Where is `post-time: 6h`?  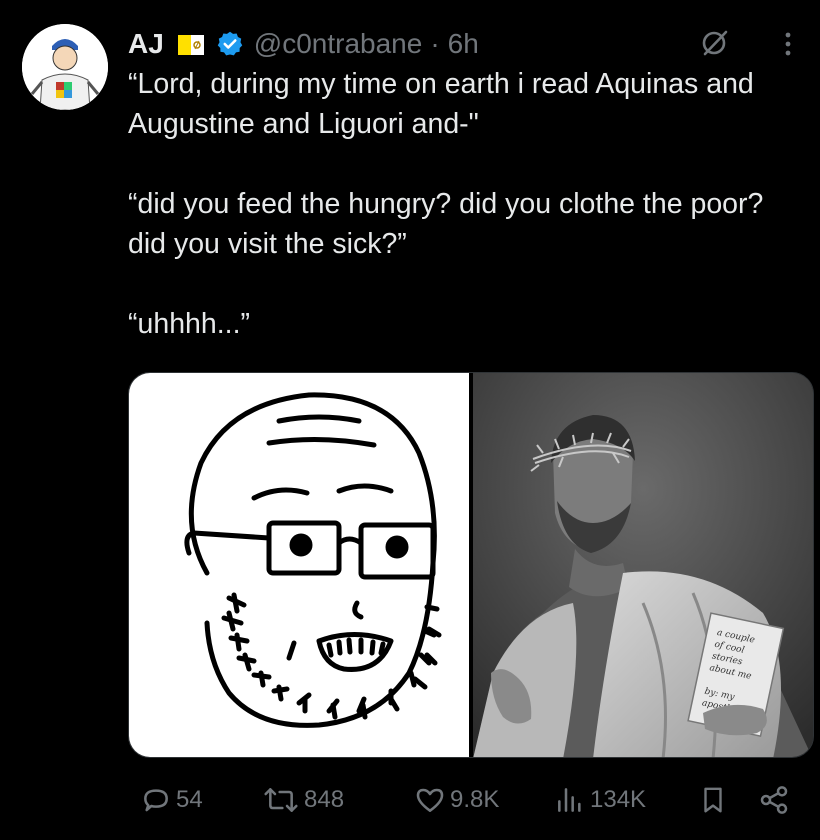 post-time: 6h is located at coordinates (463, 44).